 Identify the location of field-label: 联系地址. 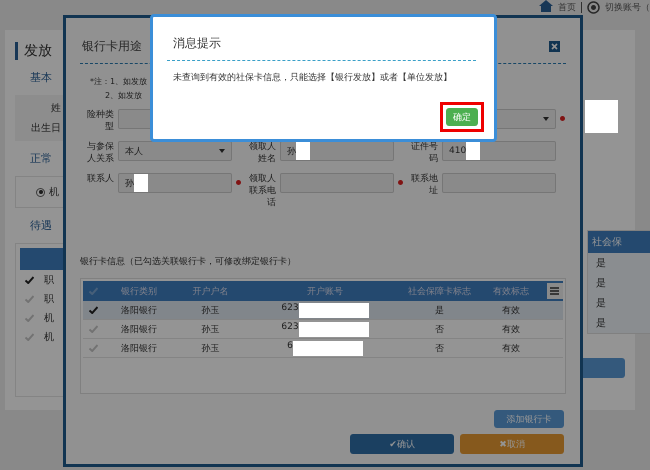
(424, 185).